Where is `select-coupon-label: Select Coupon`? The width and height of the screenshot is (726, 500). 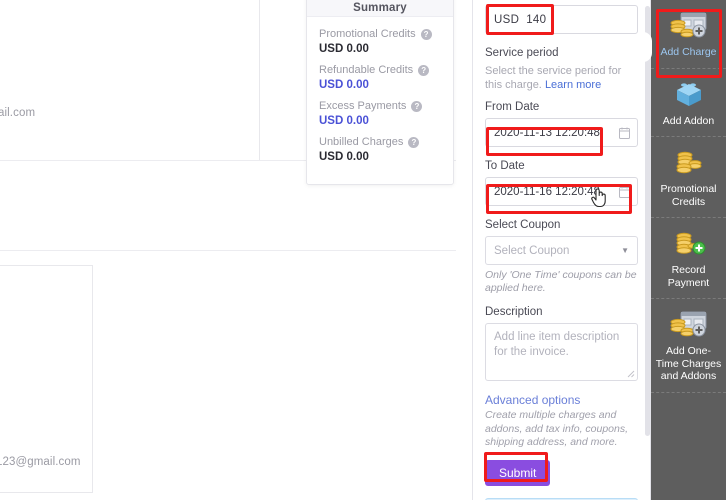
select-coupon-label: Select Coupon is located at coordinates (523, 225).